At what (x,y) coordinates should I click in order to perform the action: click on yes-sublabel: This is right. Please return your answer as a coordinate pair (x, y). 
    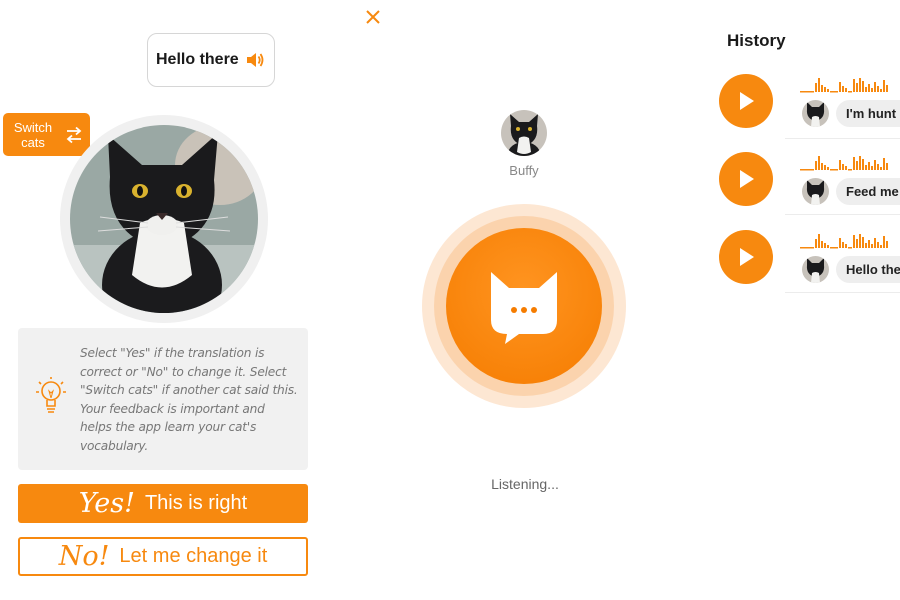
    Looking at the image, I should click on (196, 503).